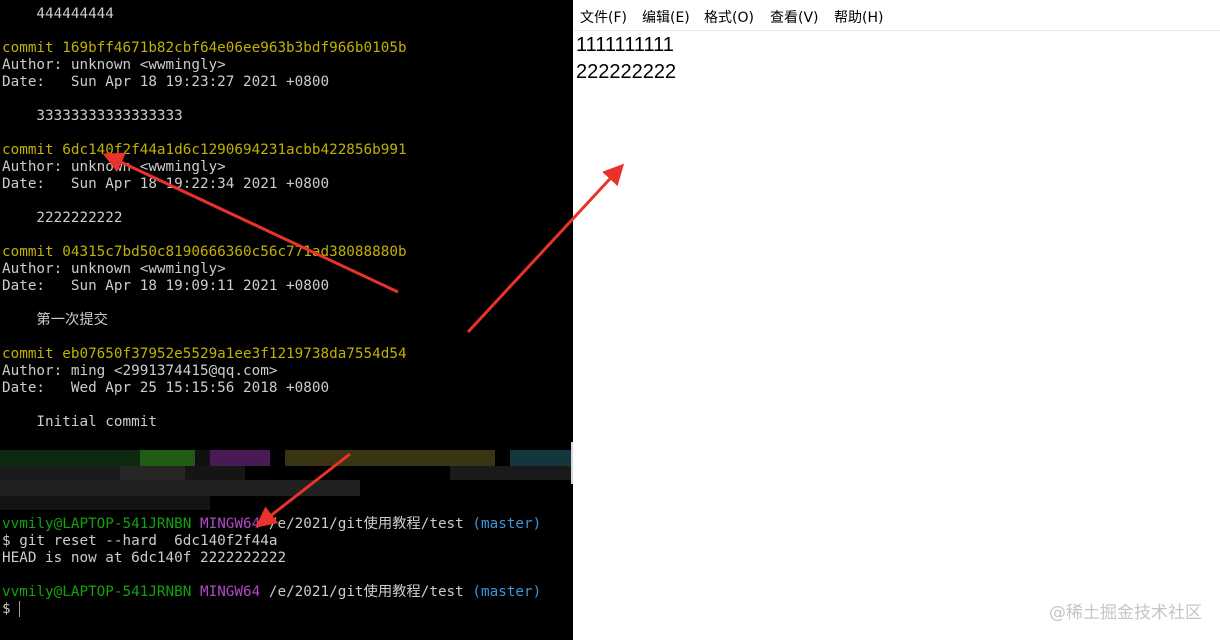 Image resolution: width=1220 pixels, height=640 pixels. What do you see at coordinates (1125, 613) in the screenshot?
I see `watermark: @稀土掘金技术社区` at bounding box center [1125, 613].